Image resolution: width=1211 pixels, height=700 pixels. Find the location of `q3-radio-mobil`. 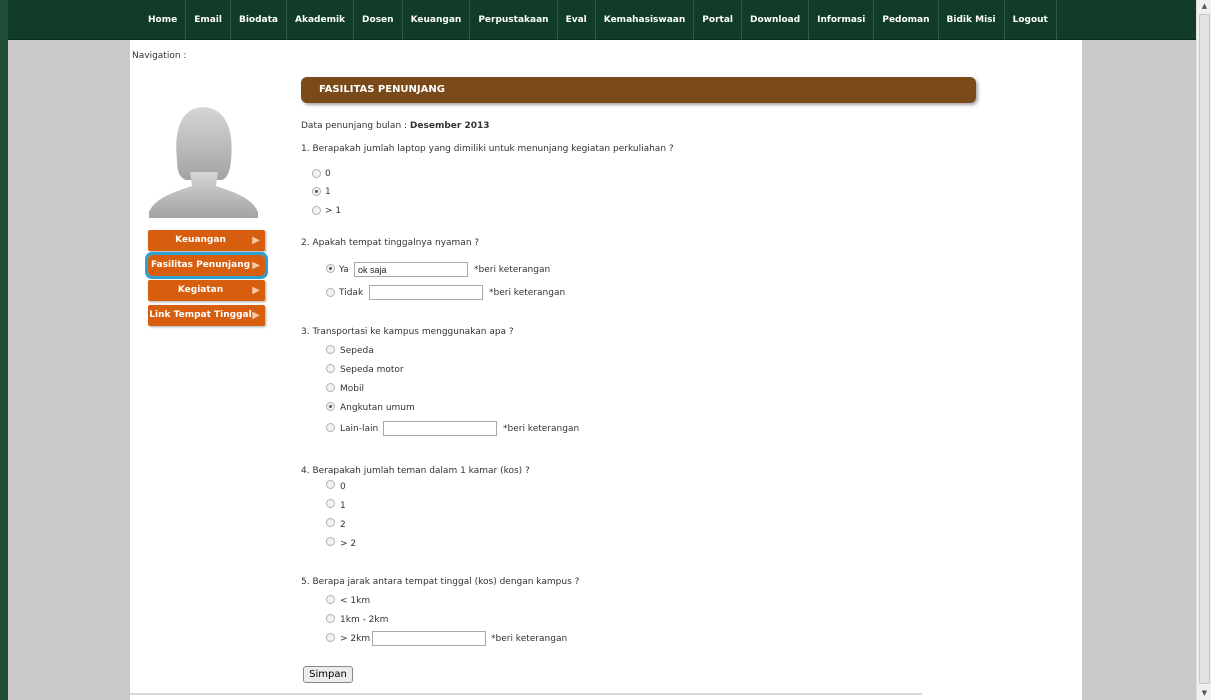

q3-radio-mobil is located at coordinates (330, 387).